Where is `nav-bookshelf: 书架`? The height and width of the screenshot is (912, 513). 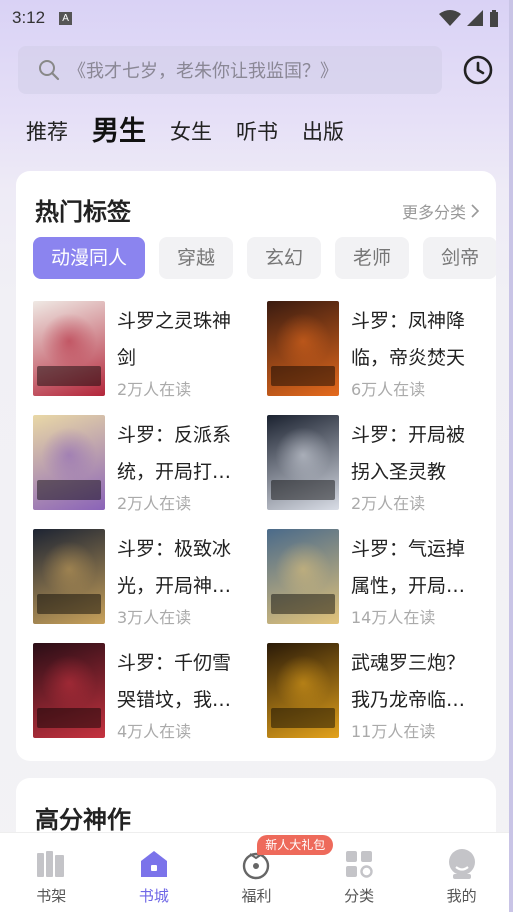
nav-bookshelf: 书架 is located at coordinates (51, 872).